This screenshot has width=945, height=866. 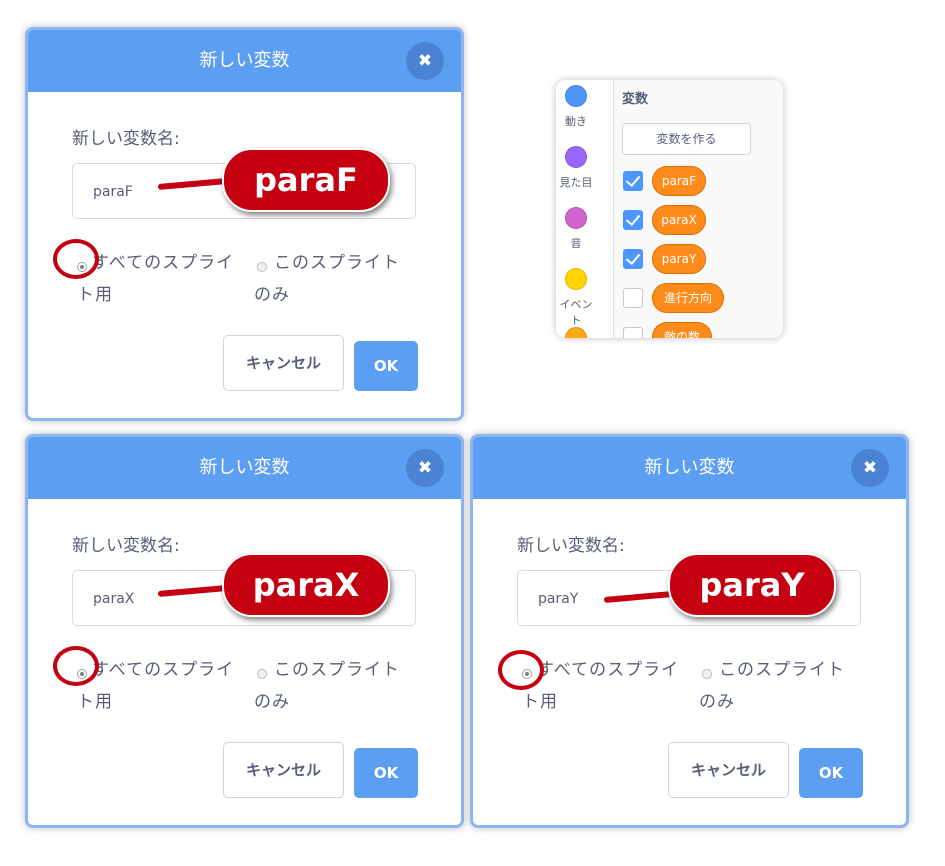 I want to click on category-sound-label: 音, so click(x=576, y=243).